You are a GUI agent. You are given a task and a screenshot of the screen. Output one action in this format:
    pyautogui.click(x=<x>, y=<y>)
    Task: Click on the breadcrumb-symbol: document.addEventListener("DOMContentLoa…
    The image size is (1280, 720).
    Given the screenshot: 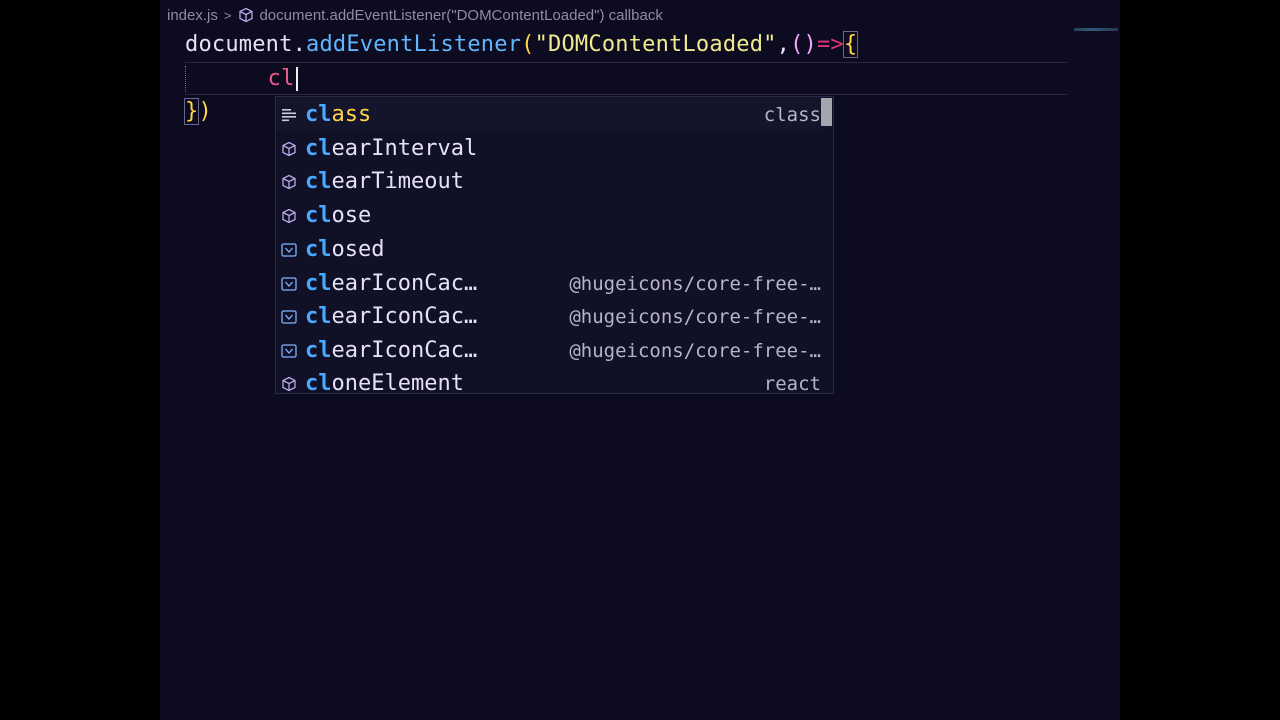 What is the action you would take?
    pyautogui.click(x=460, y=15)
    